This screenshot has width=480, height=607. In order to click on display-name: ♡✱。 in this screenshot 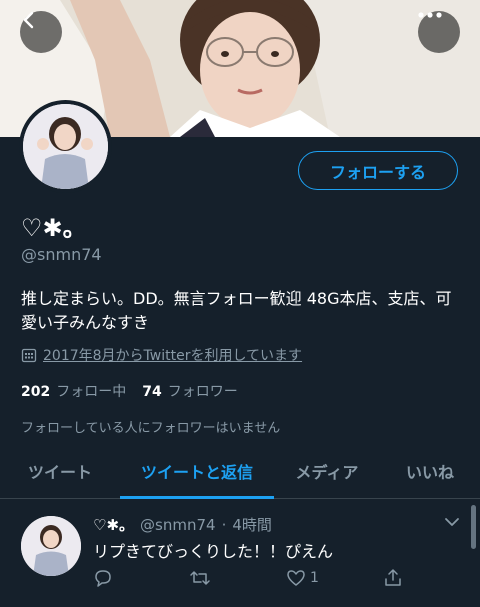, I will do `click(54, 228)`.